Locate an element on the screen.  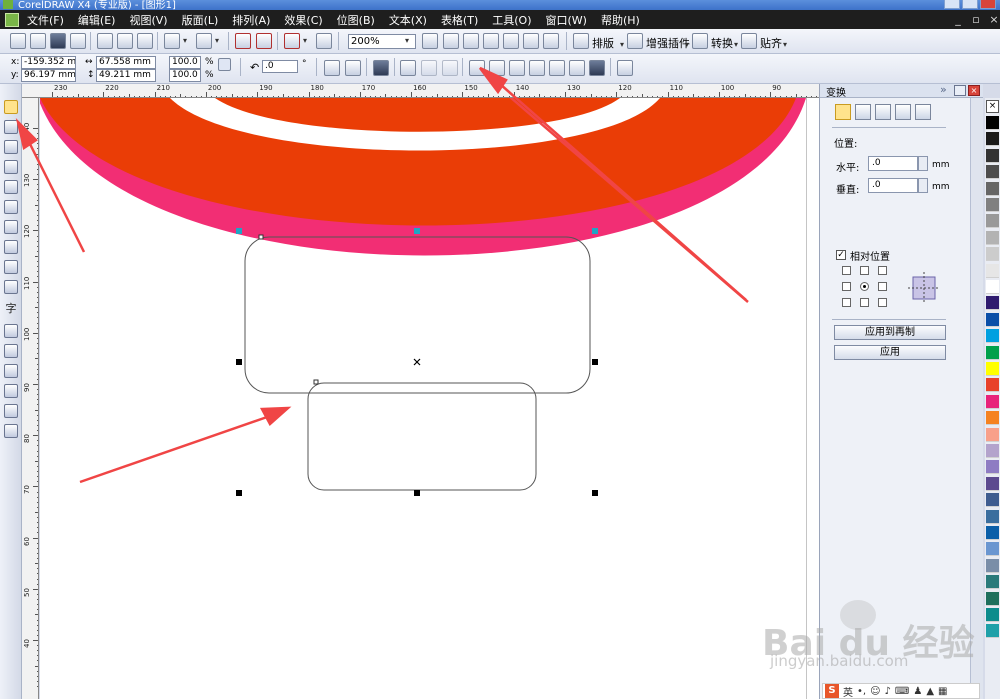
anchor-center is located at coordinates (864, 286).